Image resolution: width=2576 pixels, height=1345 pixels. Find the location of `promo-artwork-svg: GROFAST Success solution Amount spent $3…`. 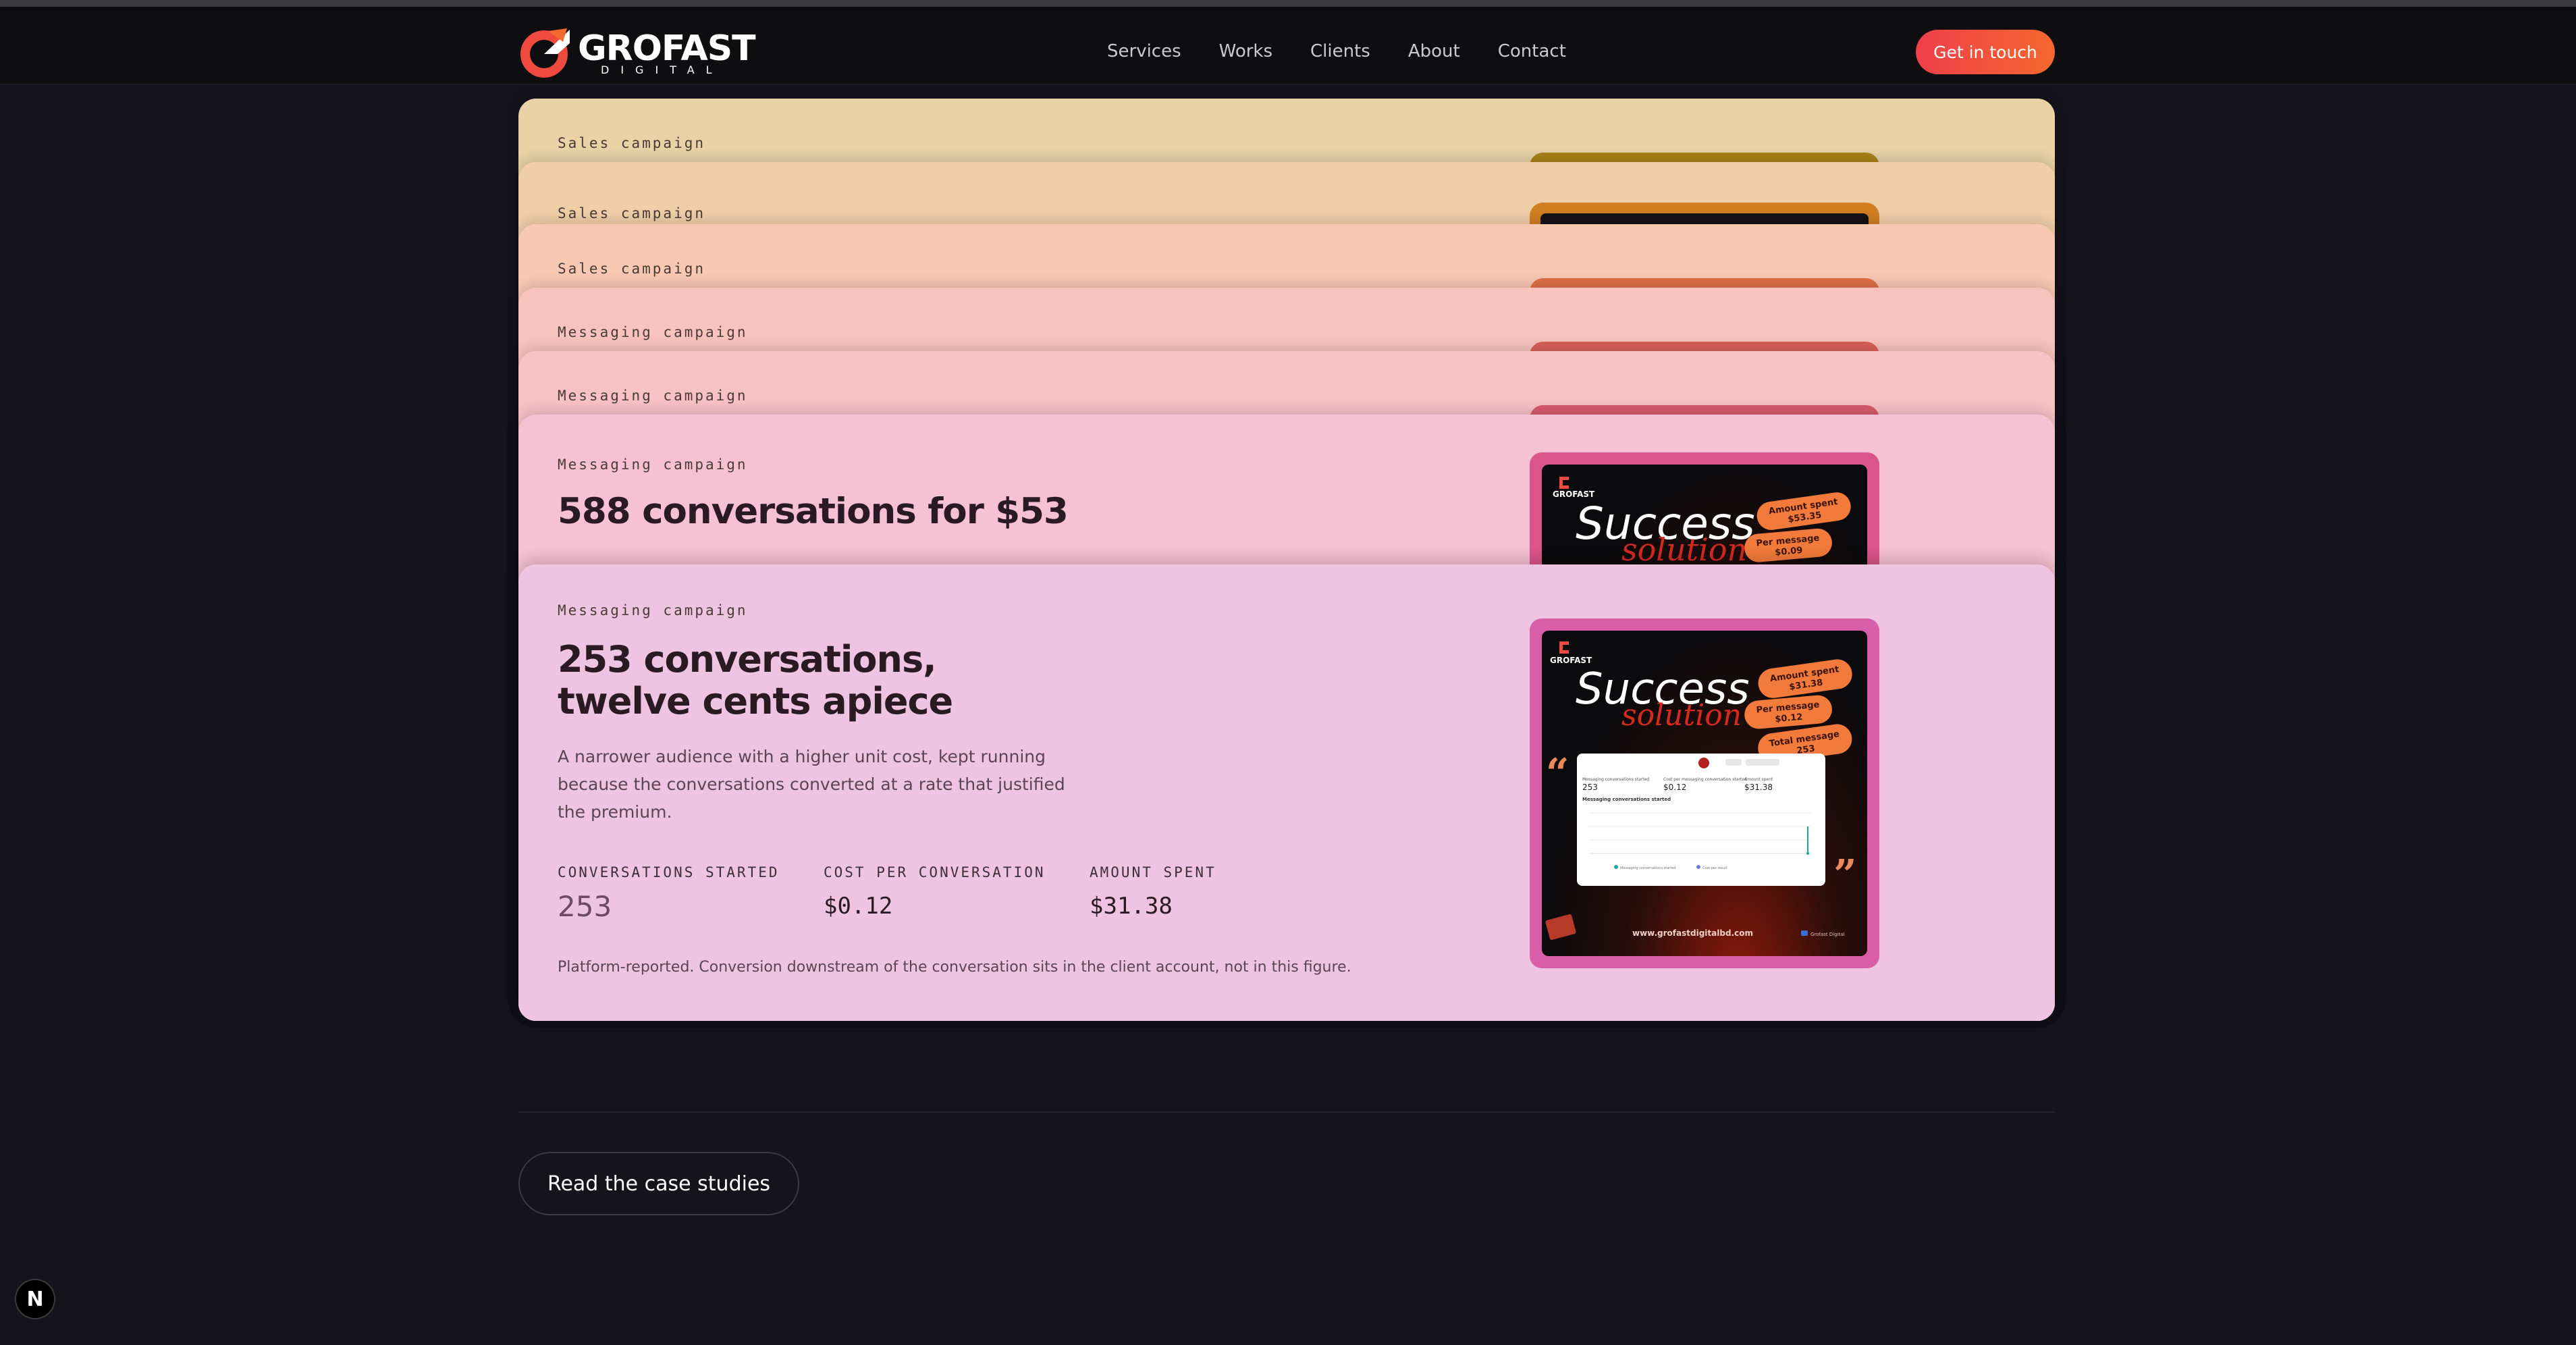

promo-artwork-svg: GROFAST Success solution Amount spent $3… is located at coordinates (1701, 790).